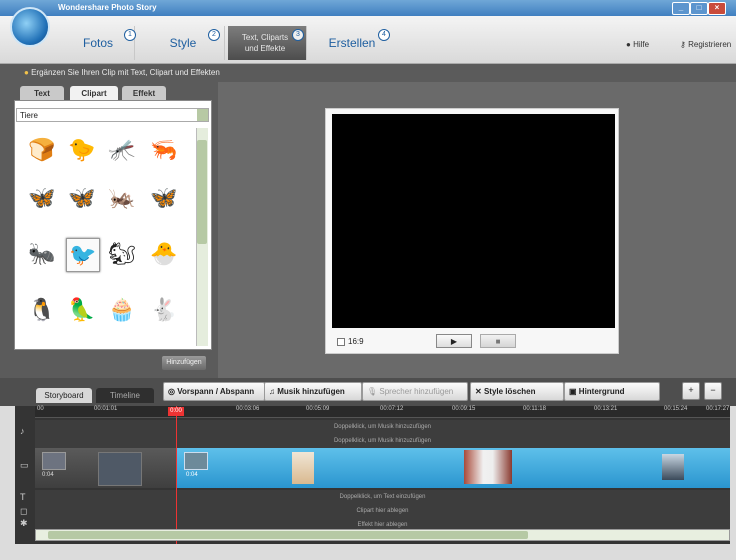 This screenshot has width=736, height=560. What do you see at coordinates (24, 465) in the screenshot?
I see `film-track-icon: ▭` at bounding box center [24, 465].